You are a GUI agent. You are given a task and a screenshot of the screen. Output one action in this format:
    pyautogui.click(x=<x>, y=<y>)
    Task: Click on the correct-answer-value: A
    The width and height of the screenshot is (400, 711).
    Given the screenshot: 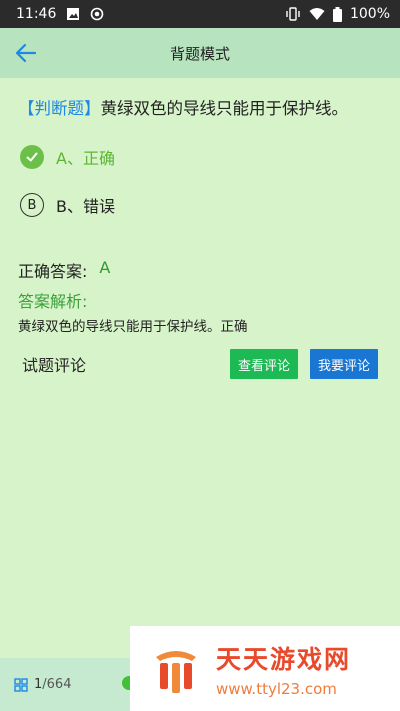 What is the action you would take?
    pyautogui.click(x=105, y=267)
    